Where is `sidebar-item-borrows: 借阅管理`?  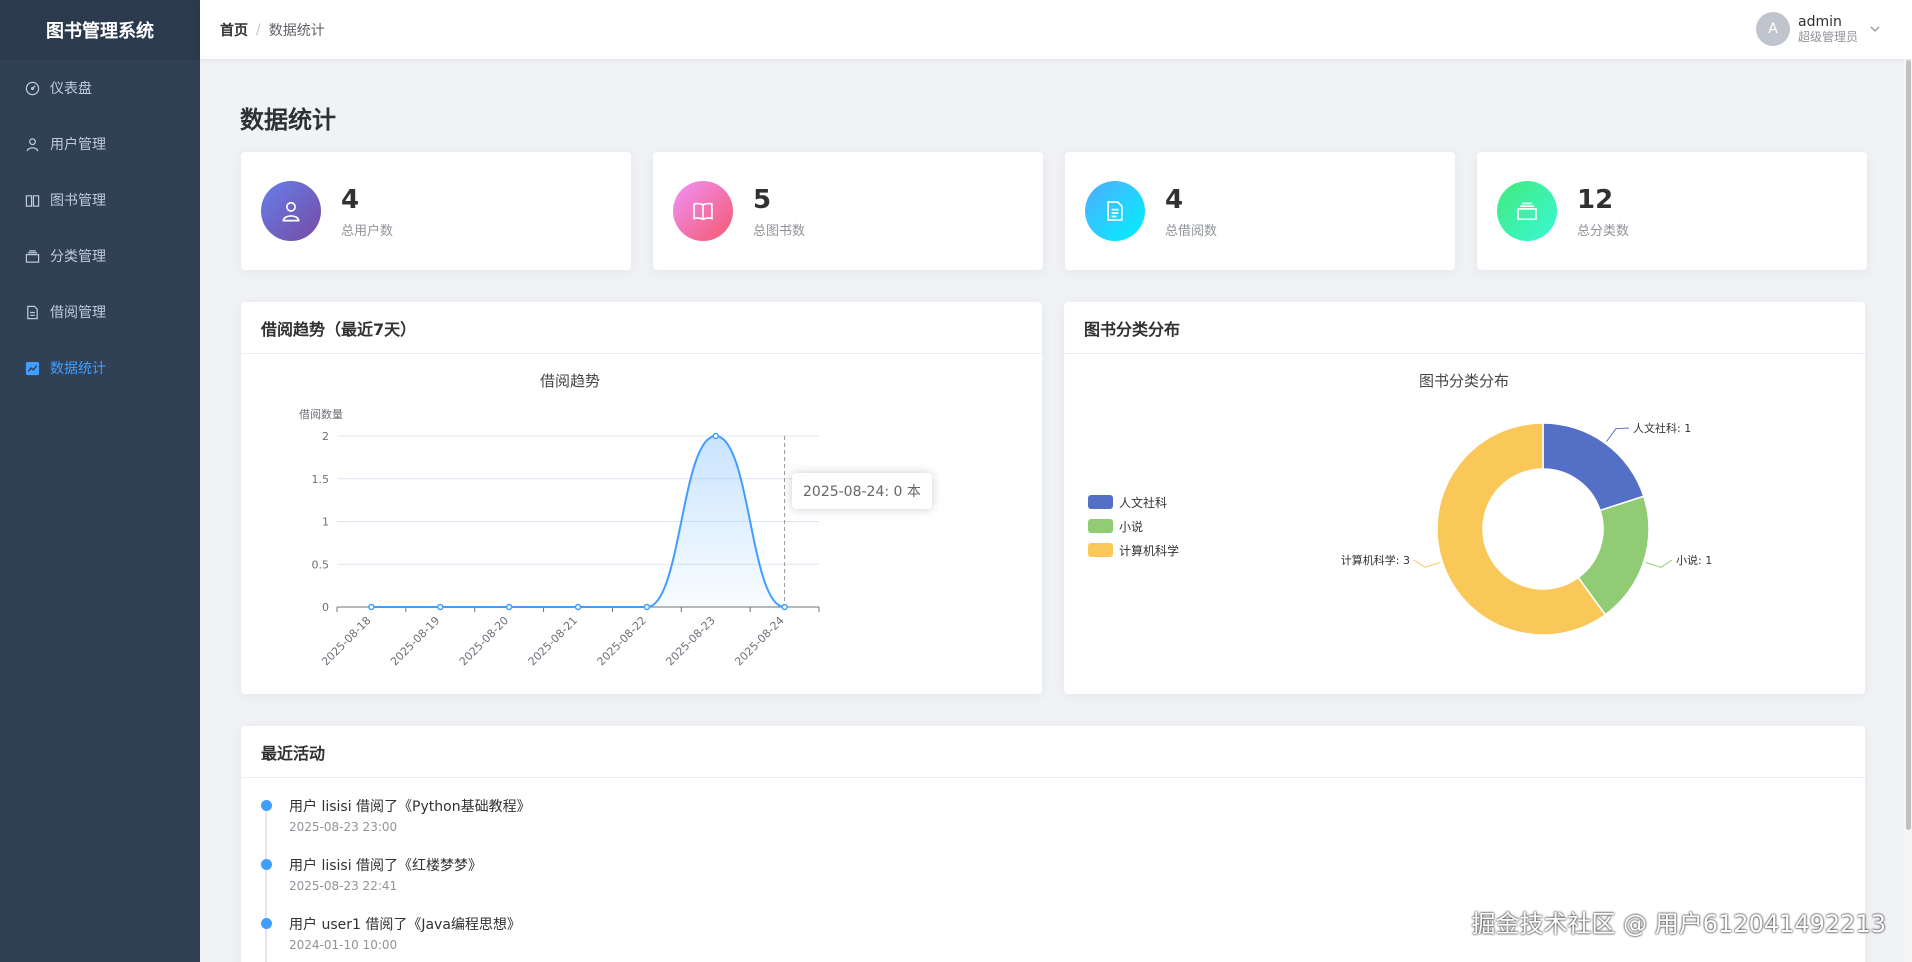 sidebar-item-borrows: 借阅管理 is located at coordinates (100, 312).